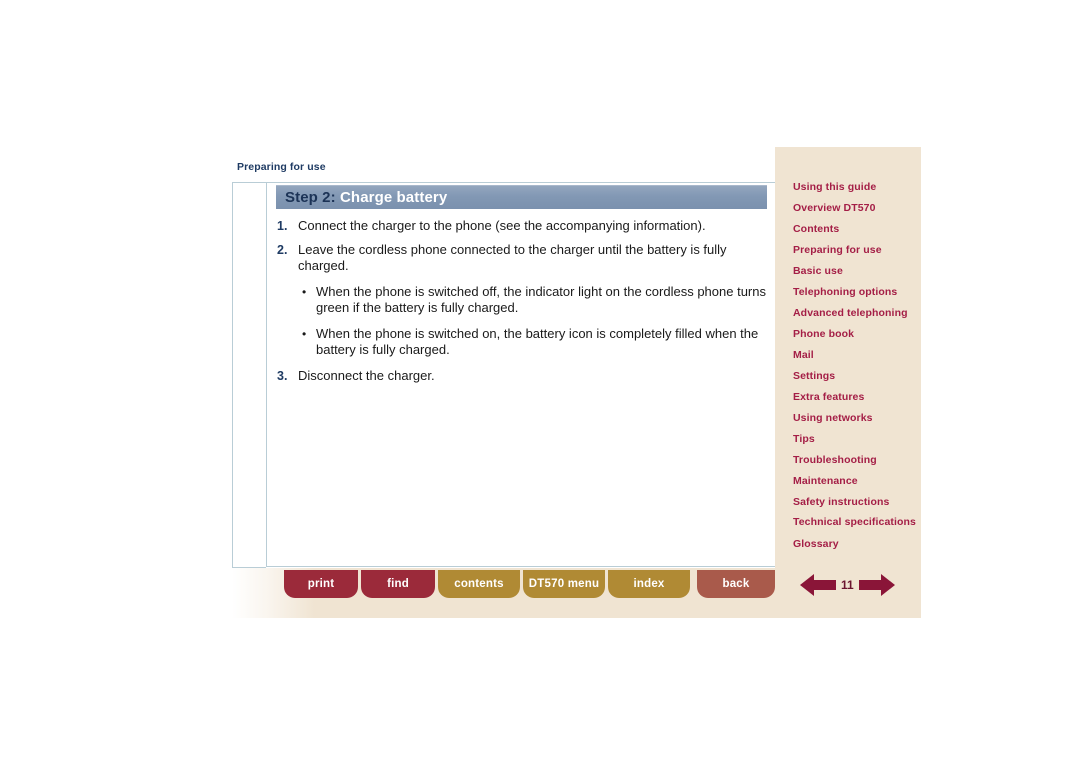 The width and height of the screenshot is (1080, 763). I want to click on list-item-marker: 3., so click(282, 375).